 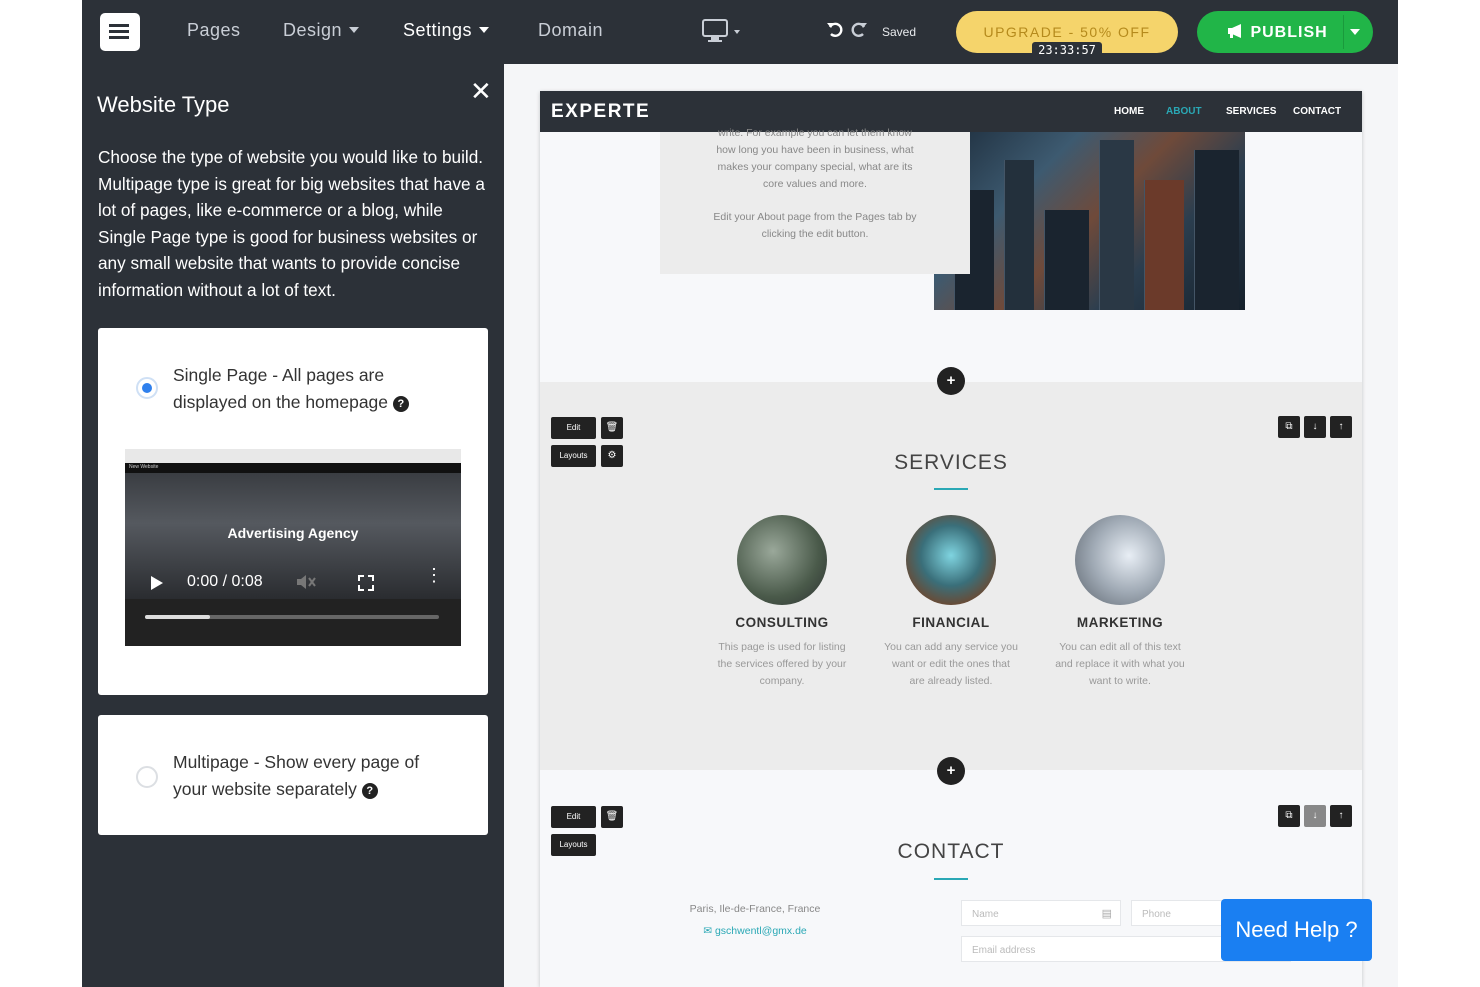 What do you see at coordinates (721, 32) in the screenshot?
I see `desktop-monitor-icon` at bounding box center [721, 32].